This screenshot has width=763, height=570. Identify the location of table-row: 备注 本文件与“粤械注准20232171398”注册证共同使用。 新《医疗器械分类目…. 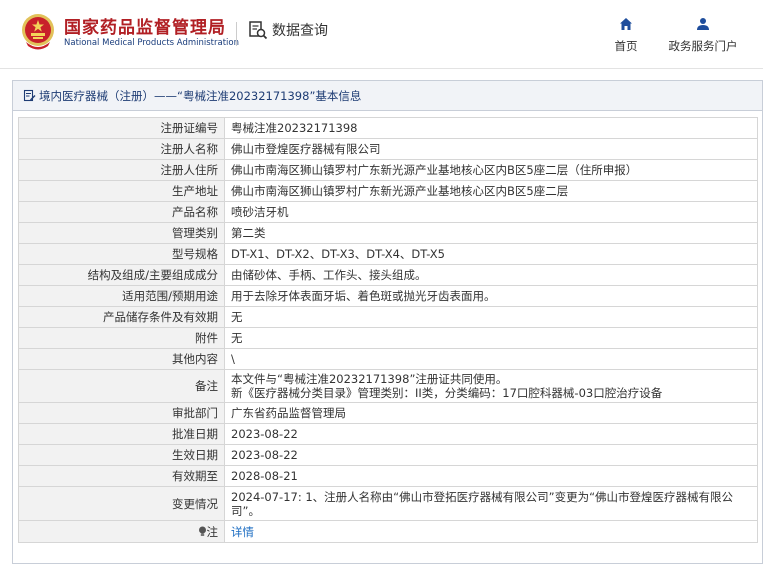
(388, 386).